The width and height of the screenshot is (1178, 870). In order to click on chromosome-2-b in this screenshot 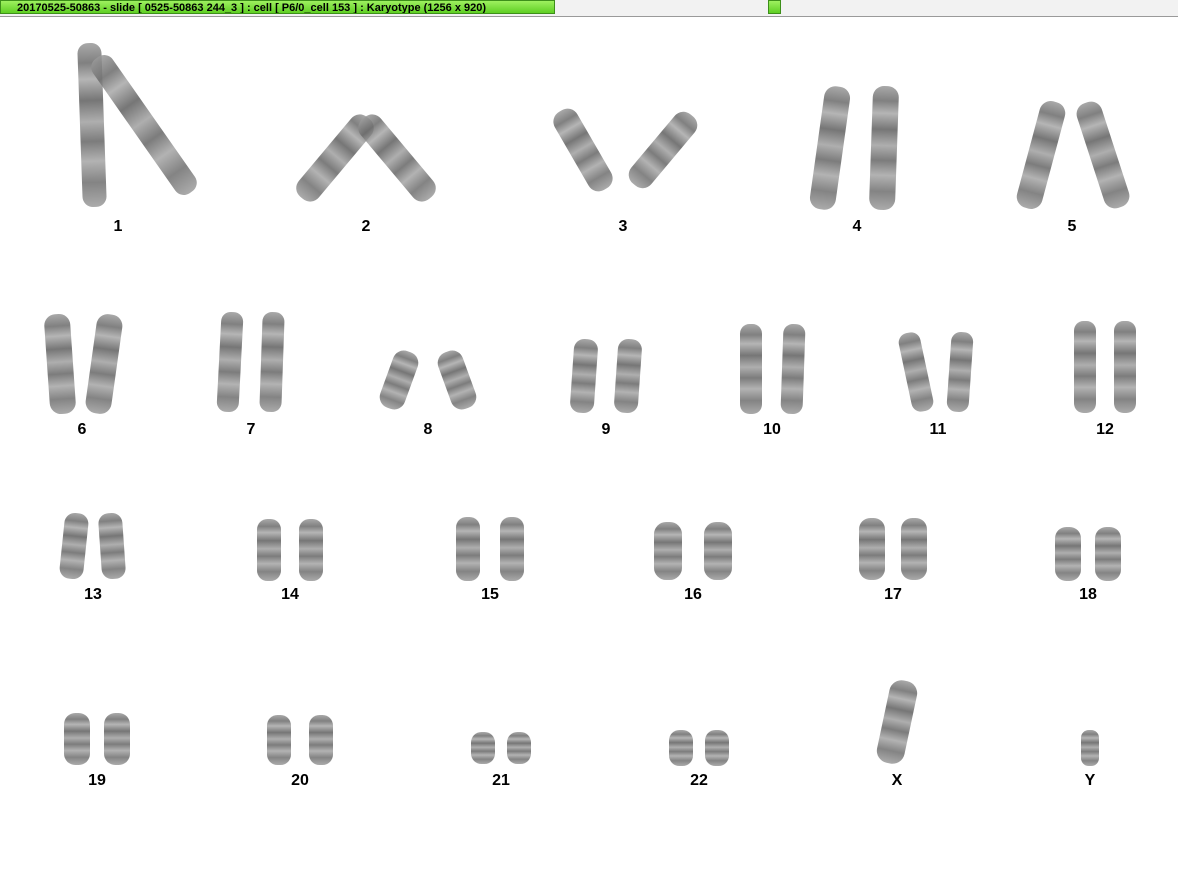, I will do `click(397, 158)`.